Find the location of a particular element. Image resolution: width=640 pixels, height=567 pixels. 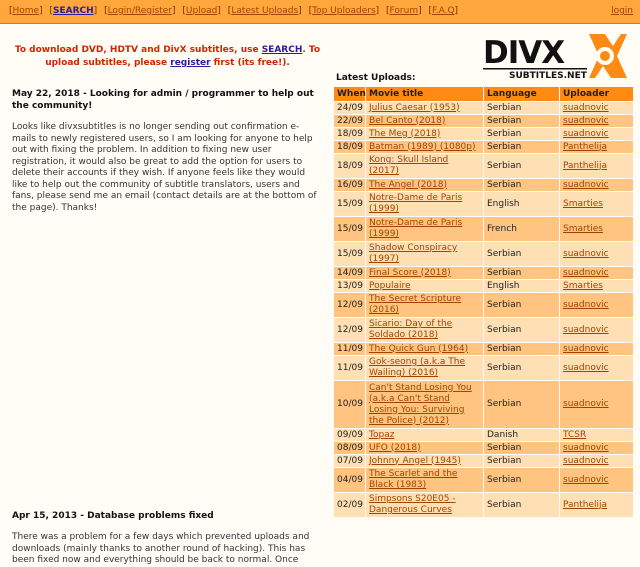

cell-movie-title: Sicario: Day of the Soldado (2018) is located at coordinates (424, 330).